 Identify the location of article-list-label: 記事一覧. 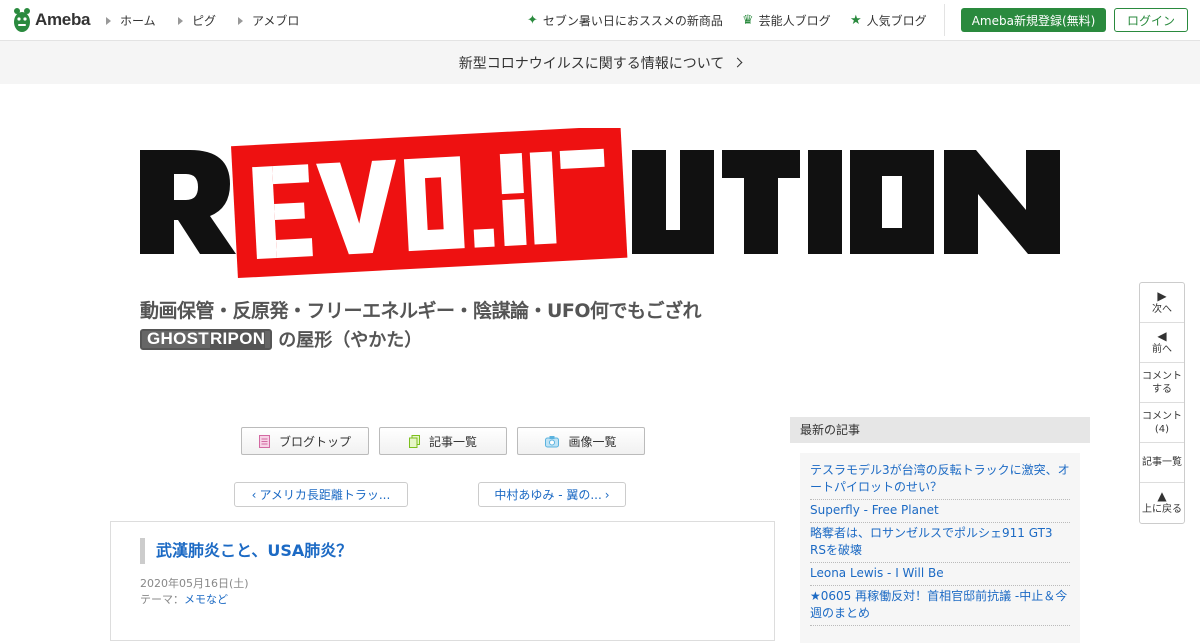
(452, 441).